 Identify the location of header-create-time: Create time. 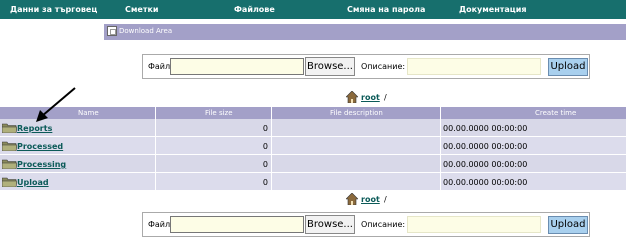
(555, 113).